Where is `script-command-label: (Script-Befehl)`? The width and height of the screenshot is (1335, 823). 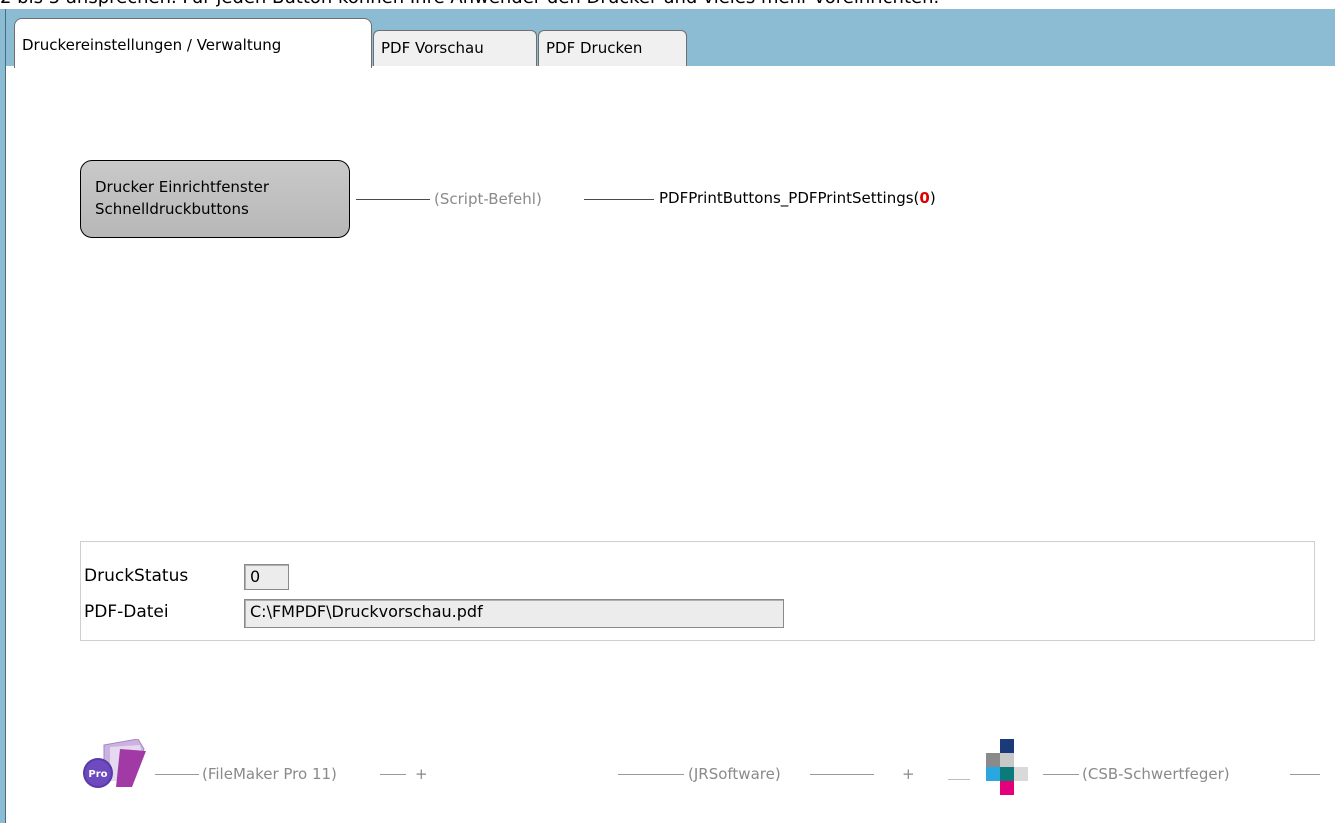
script-command-label: (Script-Befehl) is located at coordinates (488, 199).